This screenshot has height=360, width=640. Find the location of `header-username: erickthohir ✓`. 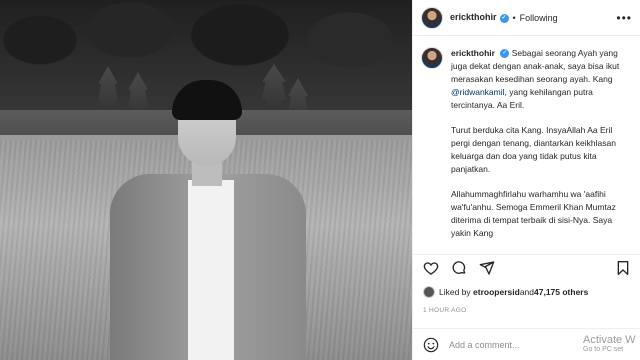

header-username: erickthohir ✓ is located at coordinates (479, 17).